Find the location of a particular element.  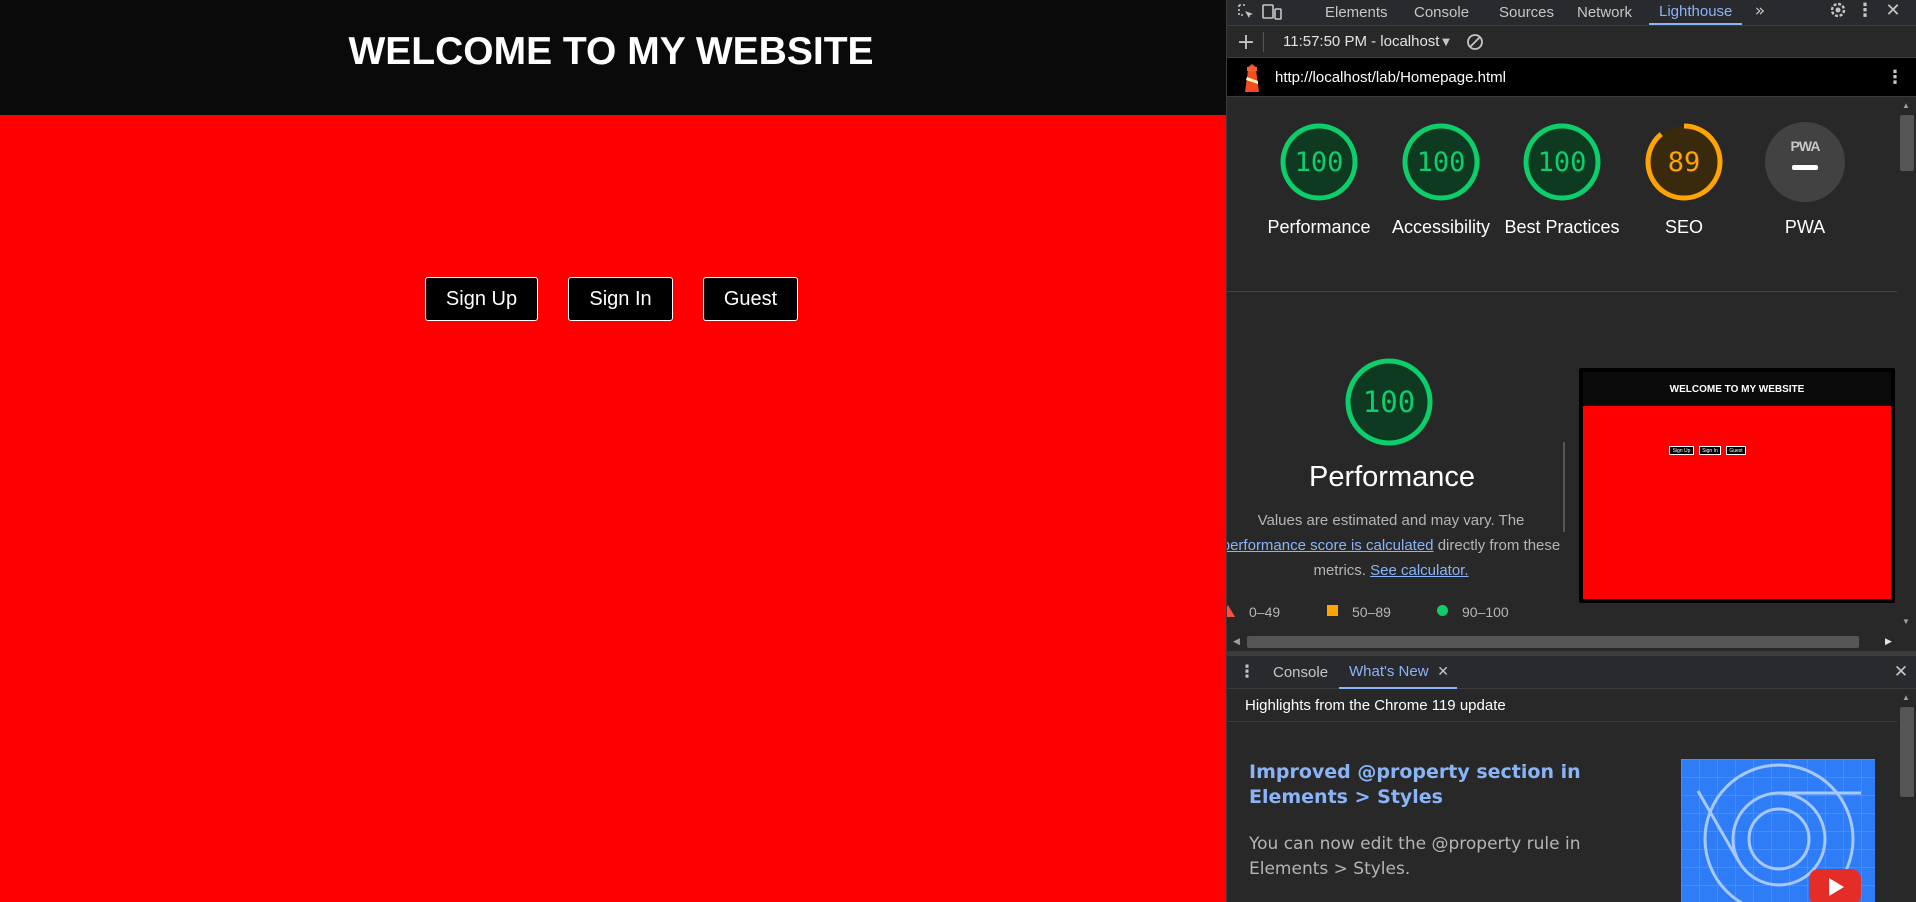

drawer-tab-label: What's New is located at coordinates (1389, 671).